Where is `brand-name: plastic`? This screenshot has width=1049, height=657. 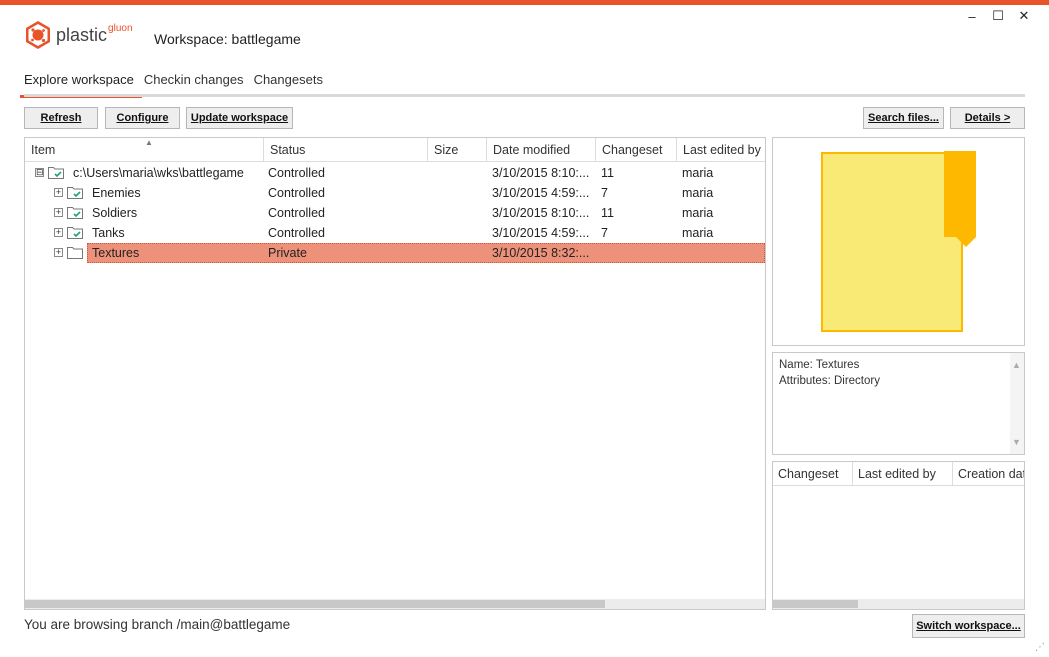 brand-name: plastic is located at coordinates (82, 34).